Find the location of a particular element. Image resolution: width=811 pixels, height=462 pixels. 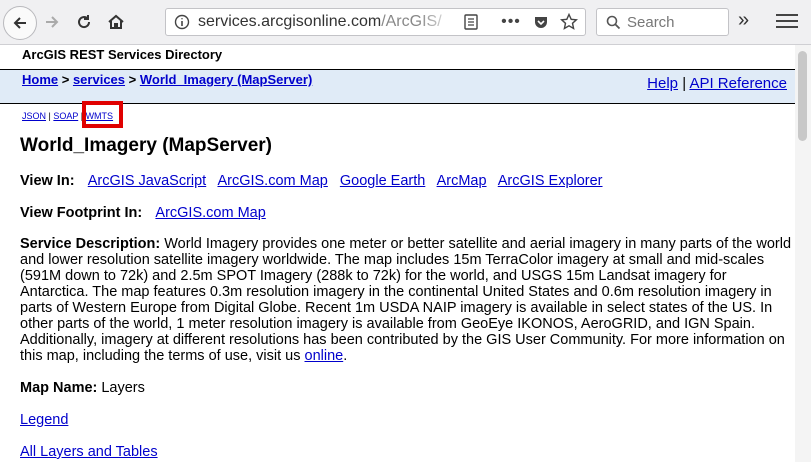

view-footprint-row: View Footprint In: ArcGIS.com Map is located at coordinates (147, 213).